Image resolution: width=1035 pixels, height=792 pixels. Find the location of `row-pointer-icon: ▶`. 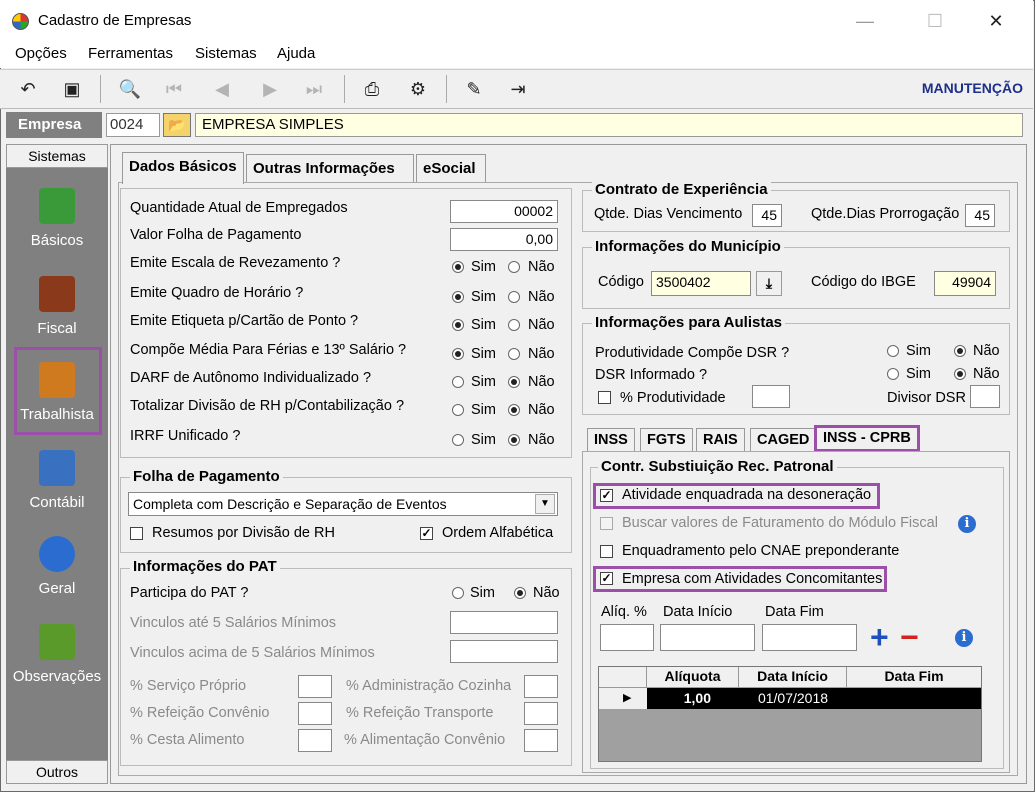

row-pointer-icon: ▶ is located at coordinates (623, 698).